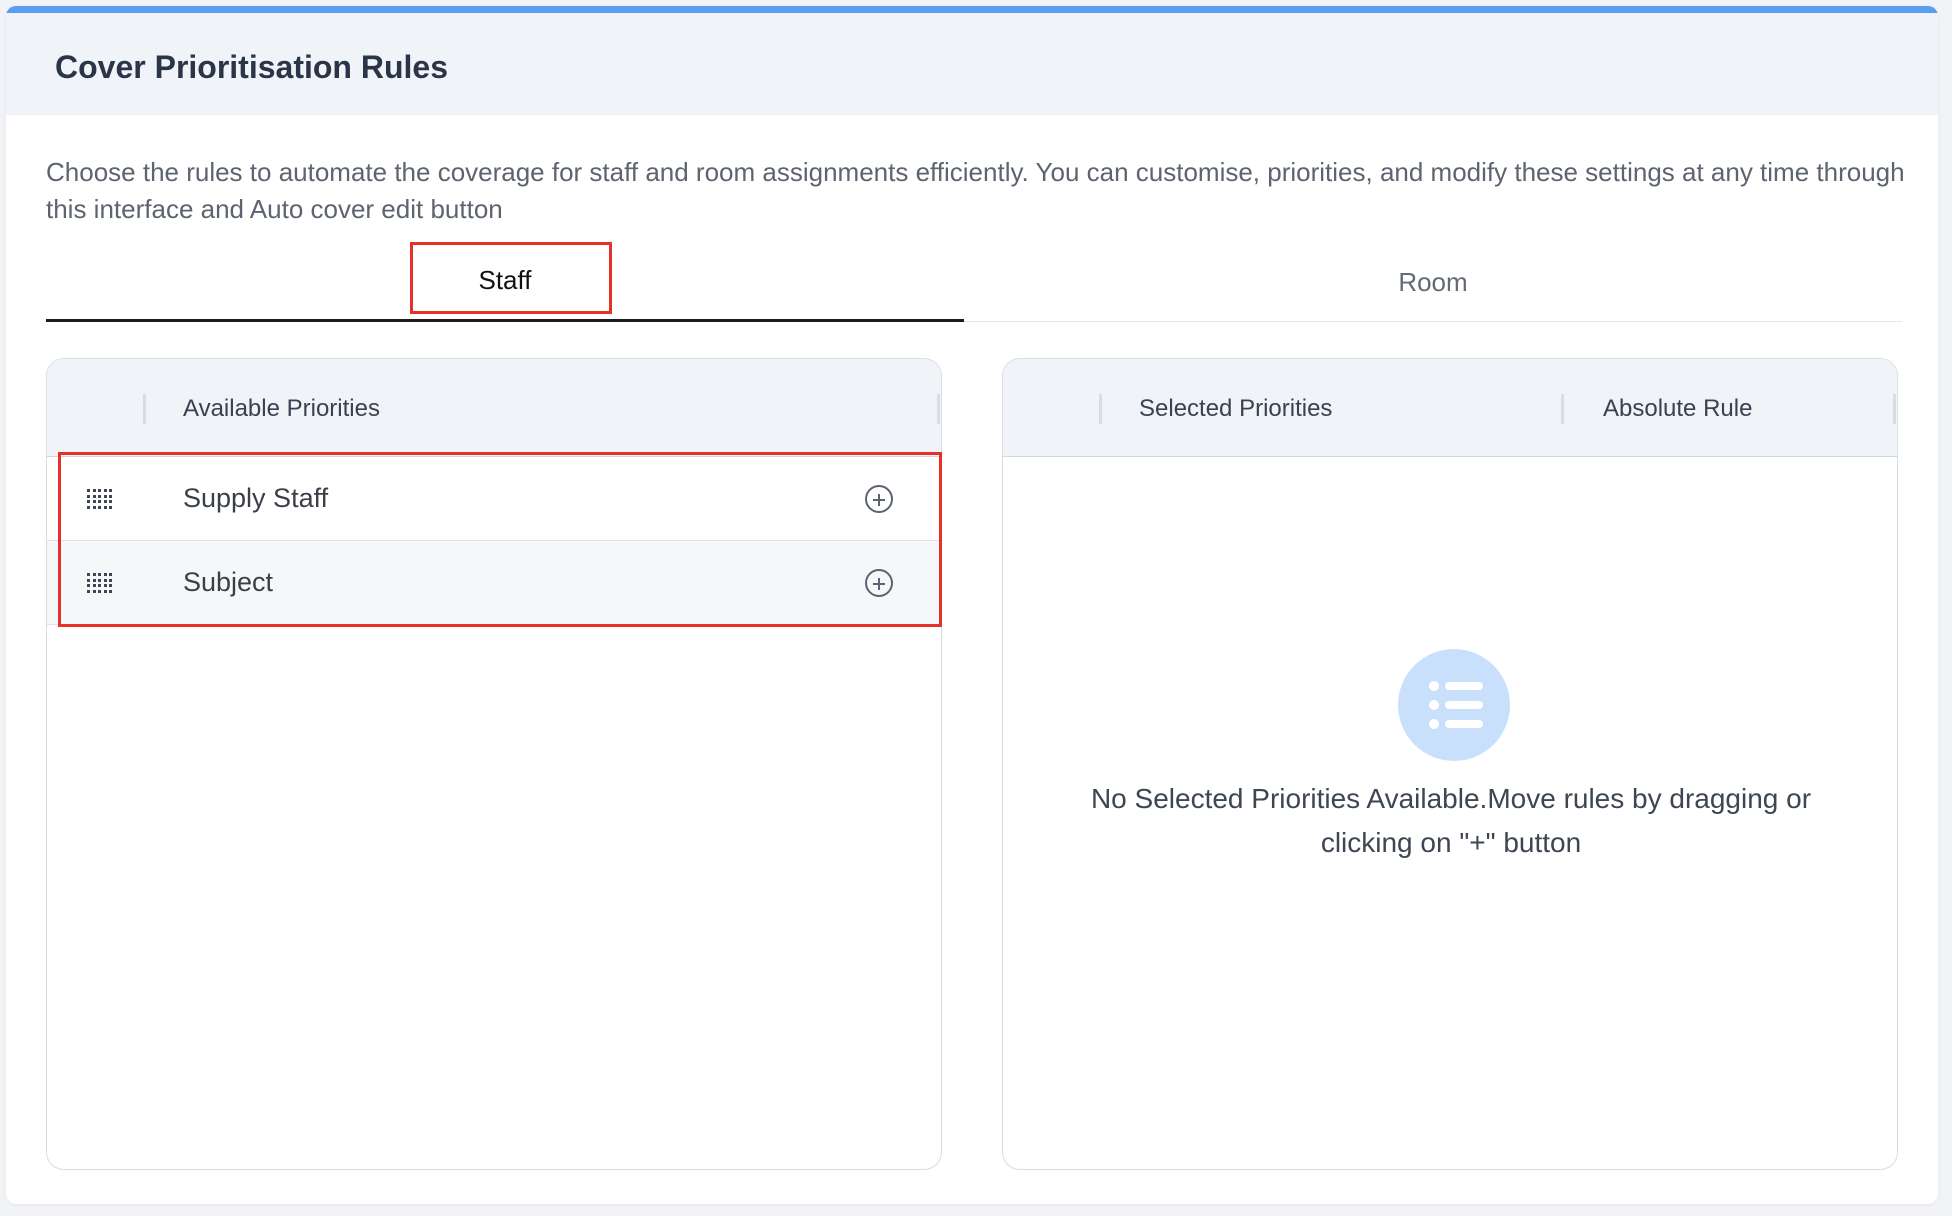  What do you see at coordinates (1454, 705) in the screenshot?
I see `list-icon` at bounding box center [1454, 705].